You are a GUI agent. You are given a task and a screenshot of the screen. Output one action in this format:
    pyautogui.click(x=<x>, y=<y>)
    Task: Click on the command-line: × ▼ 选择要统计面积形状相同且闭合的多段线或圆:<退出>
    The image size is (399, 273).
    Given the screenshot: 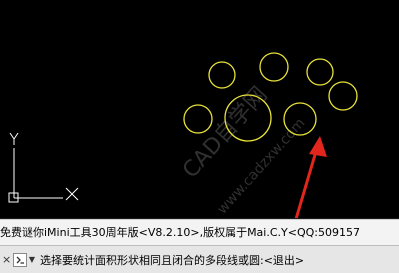 What is the action you would take?
    pyautogui.click(x=199, y=259)
    